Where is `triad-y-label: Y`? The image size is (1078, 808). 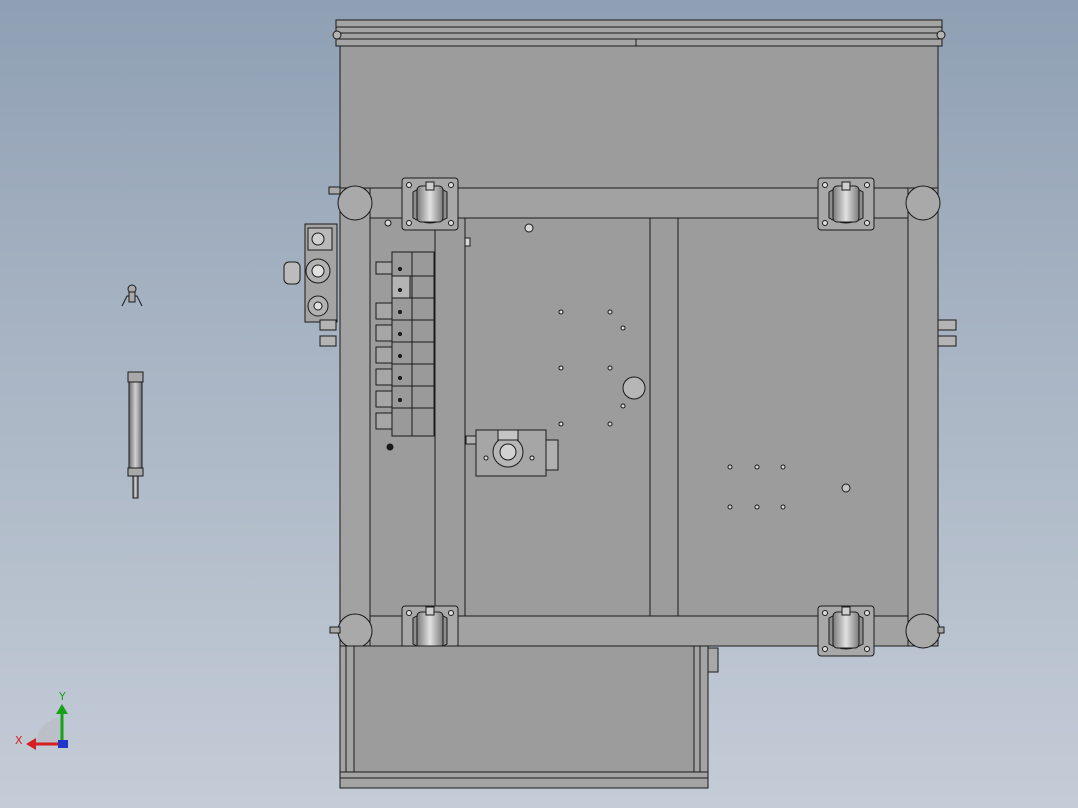 triad-y-label: Y is located at coordinates (62, 696).